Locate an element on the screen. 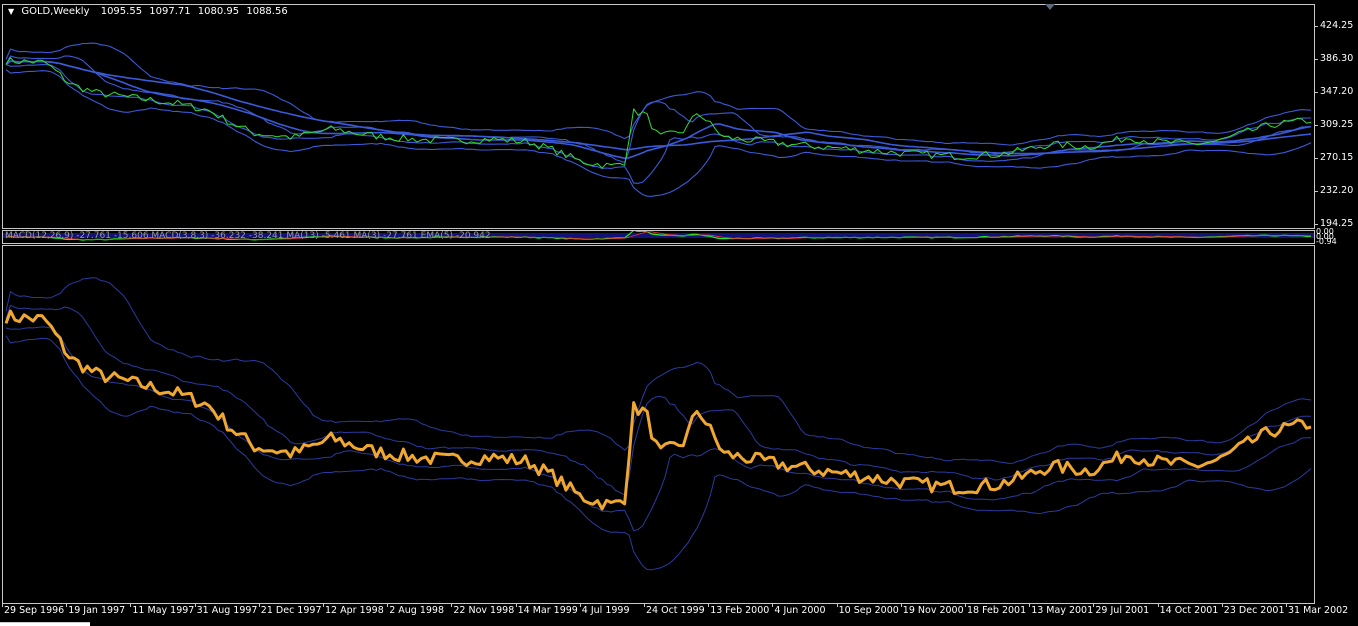  x-tick-label: 14 Mar 1999 is located at coordinates (547, 610).